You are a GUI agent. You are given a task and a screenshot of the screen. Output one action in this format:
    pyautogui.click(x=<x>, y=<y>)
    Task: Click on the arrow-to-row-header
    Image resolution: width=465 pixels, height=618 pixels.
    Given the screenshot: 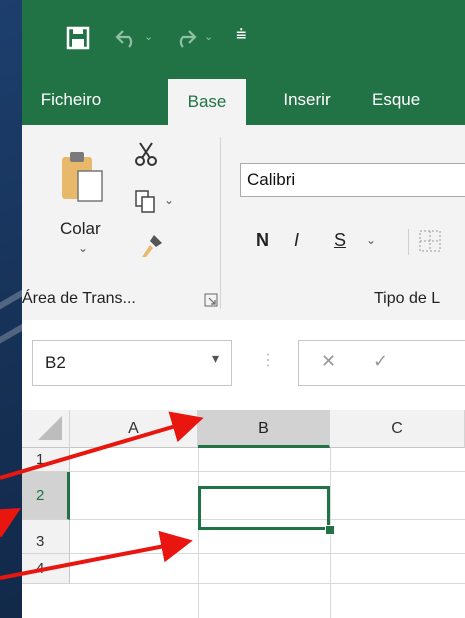 What is the action you would take?
    pyautogui.click(x=10, y=523)
    